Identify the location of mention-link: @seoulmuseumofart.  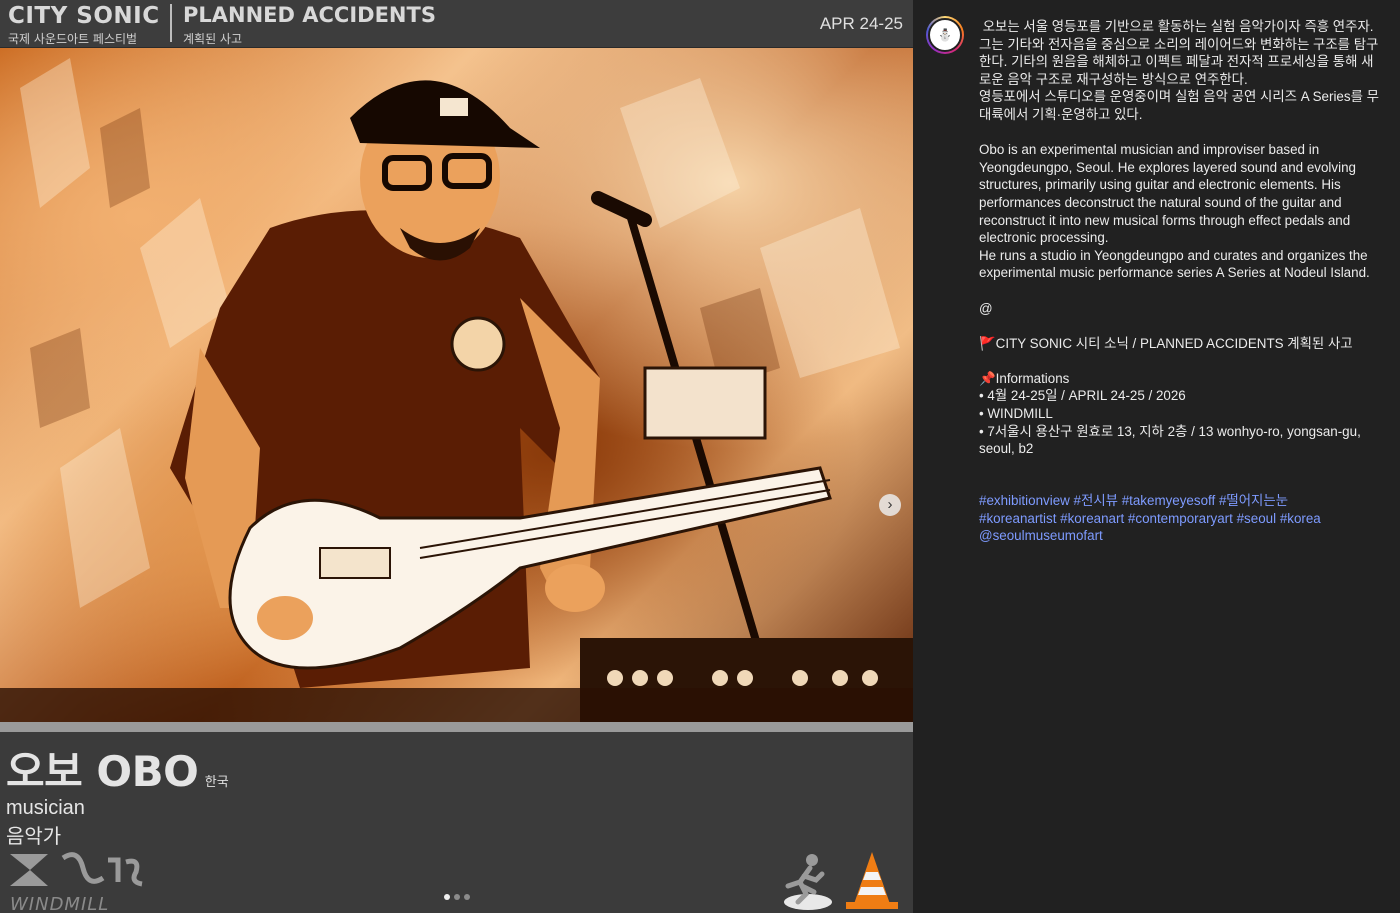
(1041, 535).